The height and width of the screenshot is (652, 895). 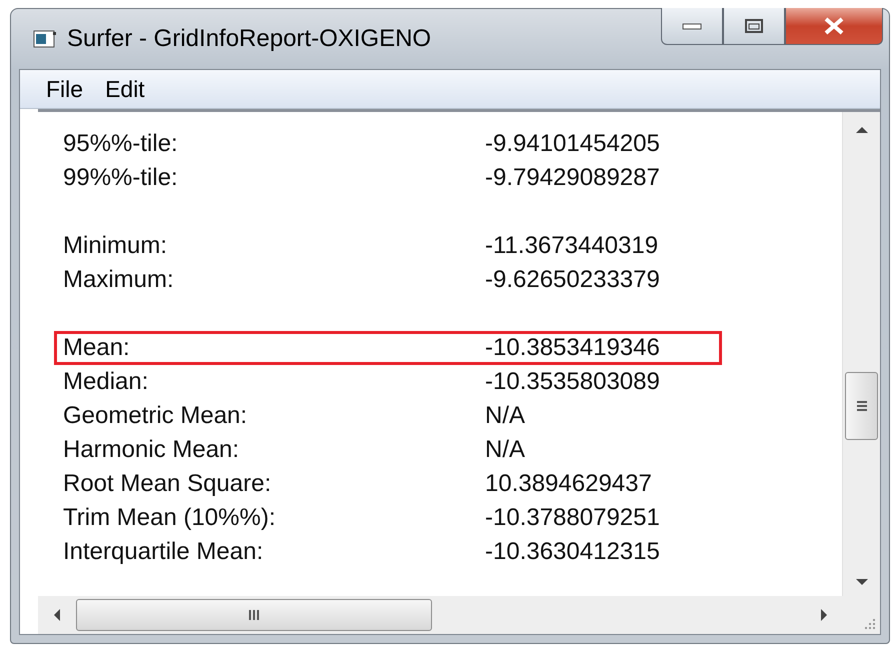 What do you see at coordinates (167, 484) in the screenshot?
I see `stat-label: Root Mean Square:` at bounding box center [167, 484].